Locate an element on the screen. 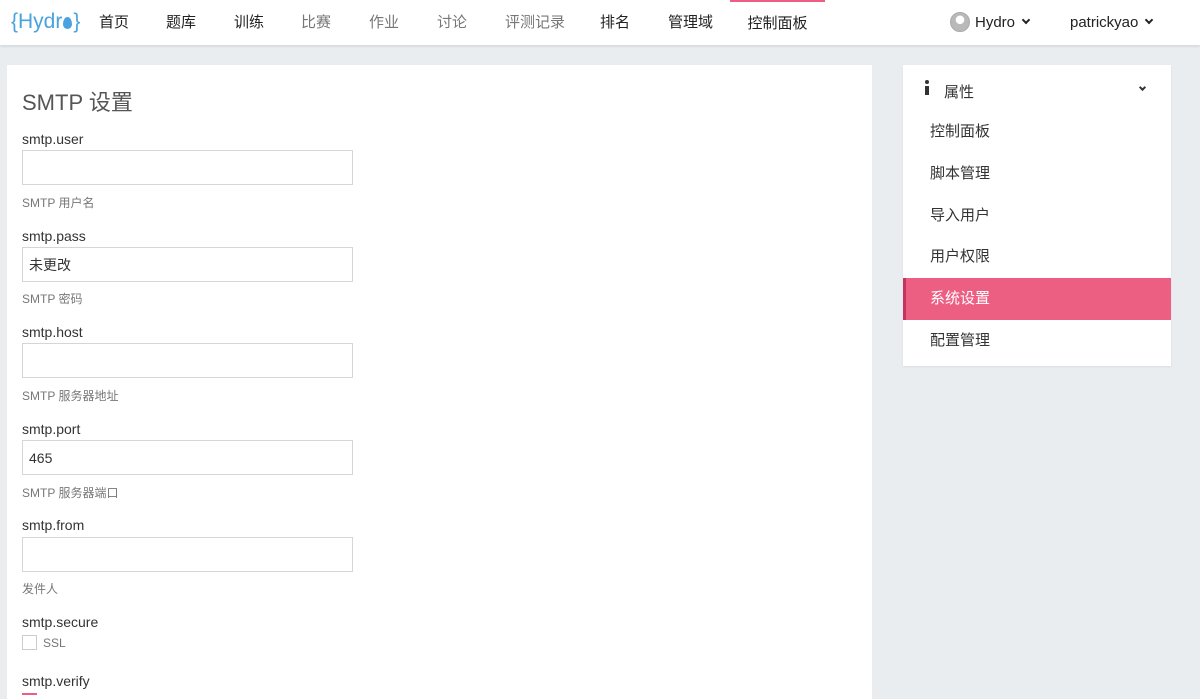  nav-item-homework: 作业 is located at coordinates (384, 22).